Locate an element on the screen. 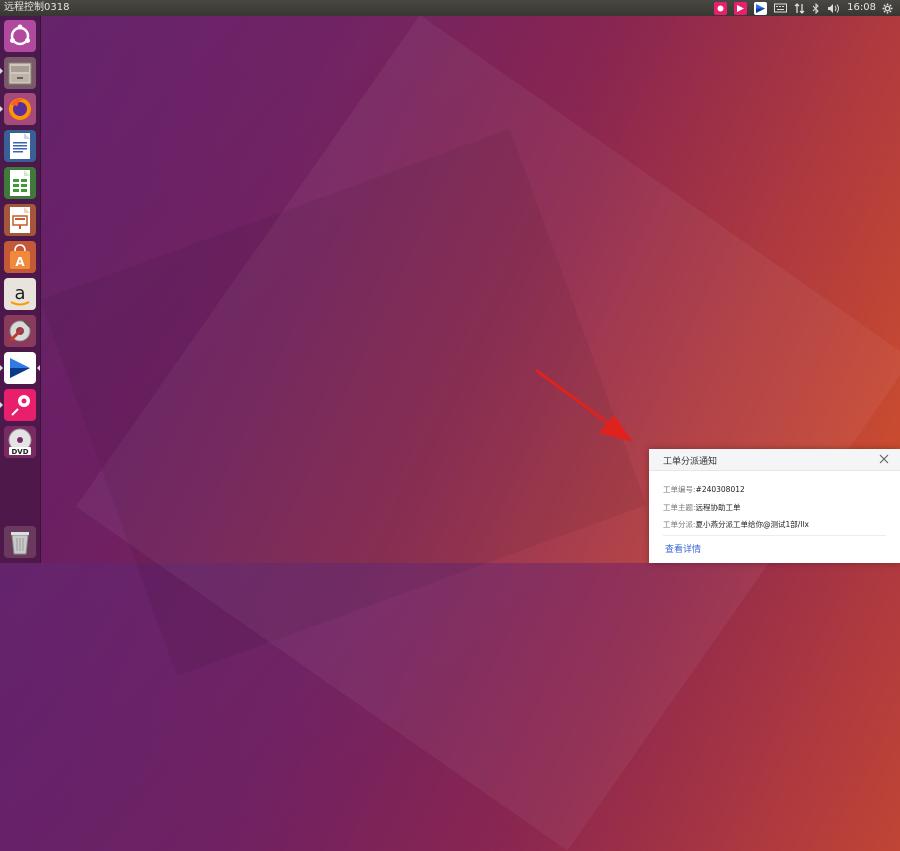 The image size is (900, 851). notification-header: 工单分派通知 is located at coordinates (774, 460).